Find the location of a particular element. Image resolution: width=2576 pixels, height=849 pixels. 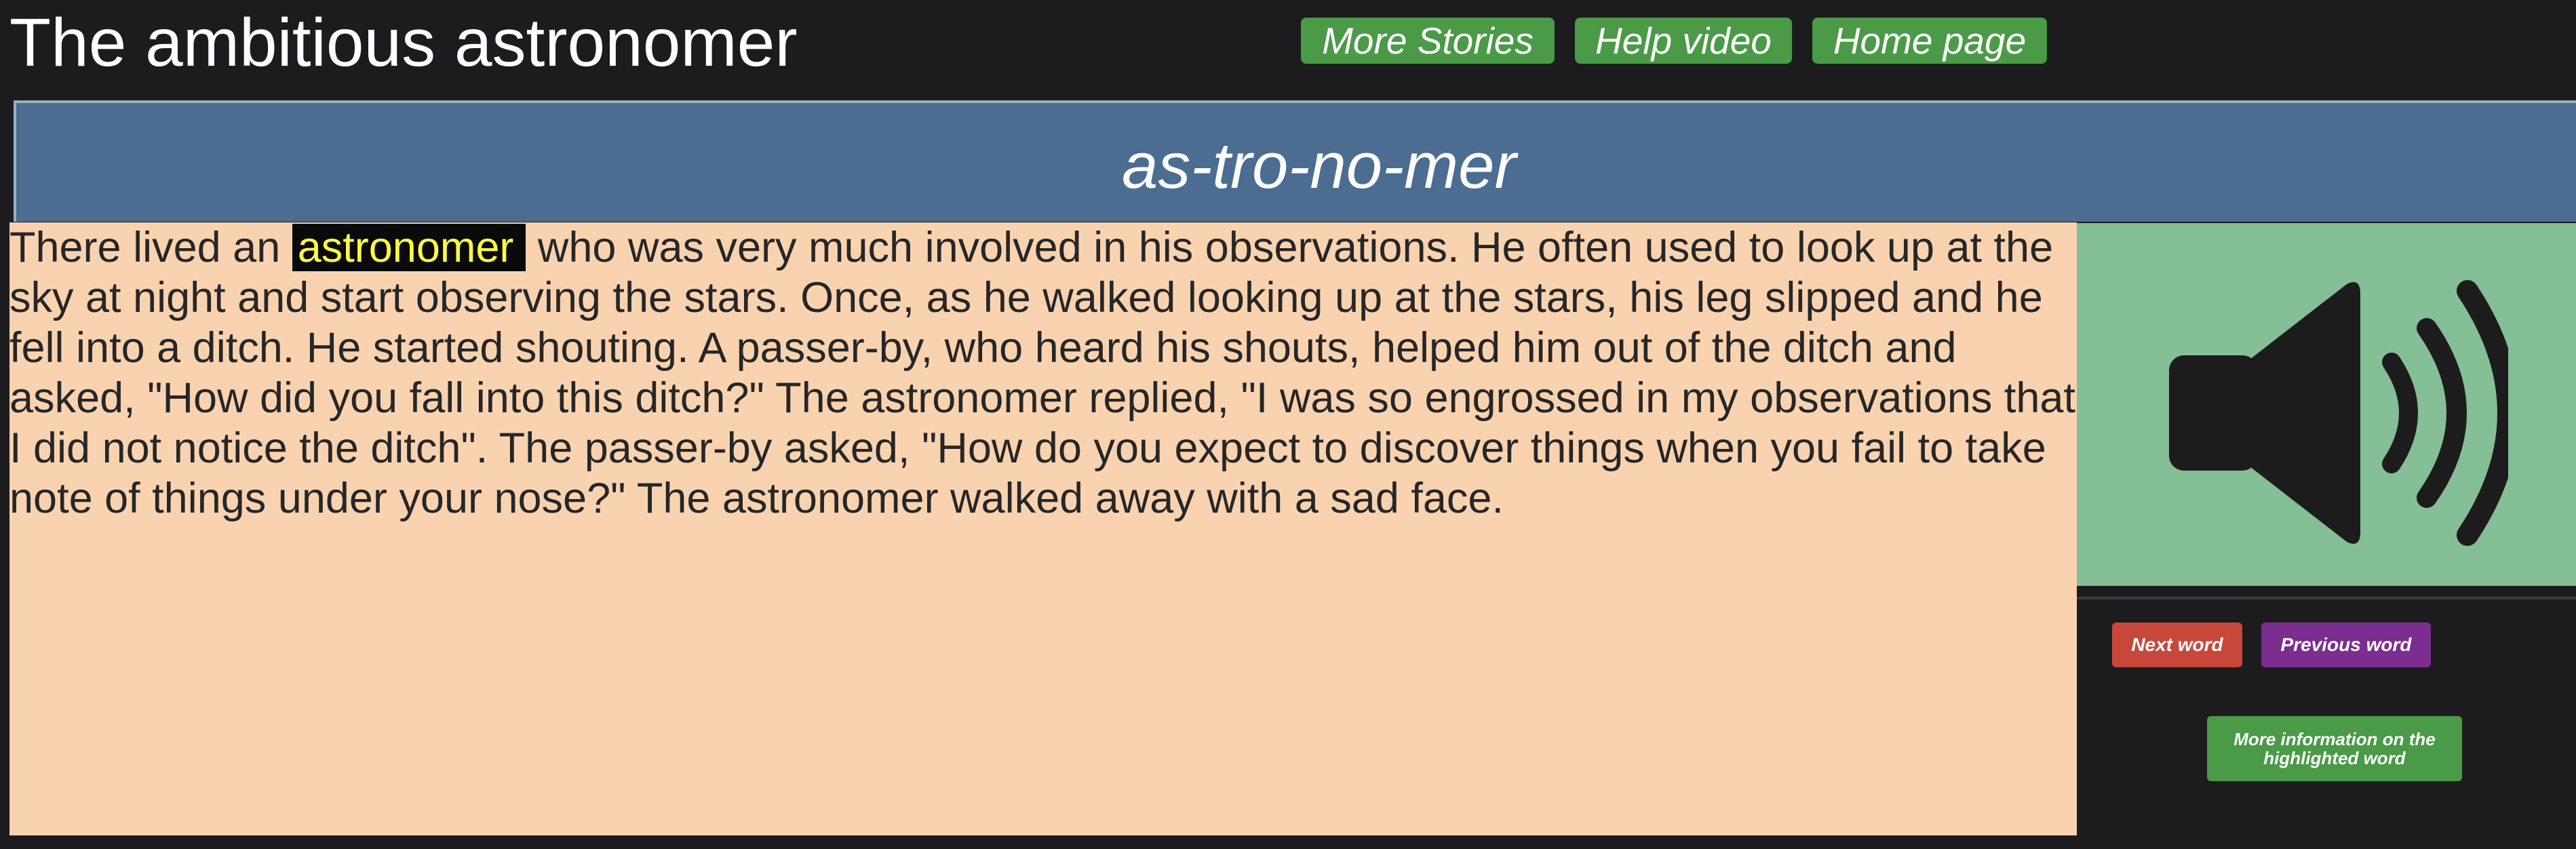

speaker-button is located at coordinates (2326, 404).